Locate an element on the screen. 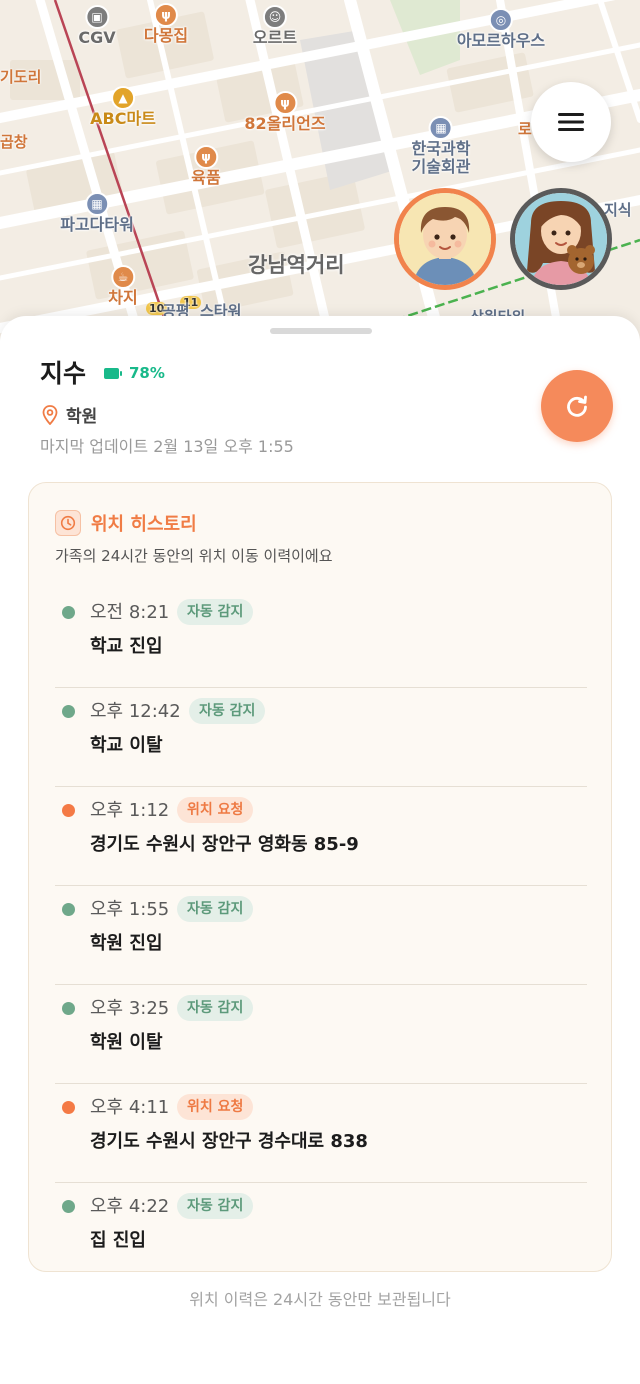 This screenshot has width=640, height=1384. poi-pagoda-tower: ▦ 파고다타워 is located at coordinates (97, 213).